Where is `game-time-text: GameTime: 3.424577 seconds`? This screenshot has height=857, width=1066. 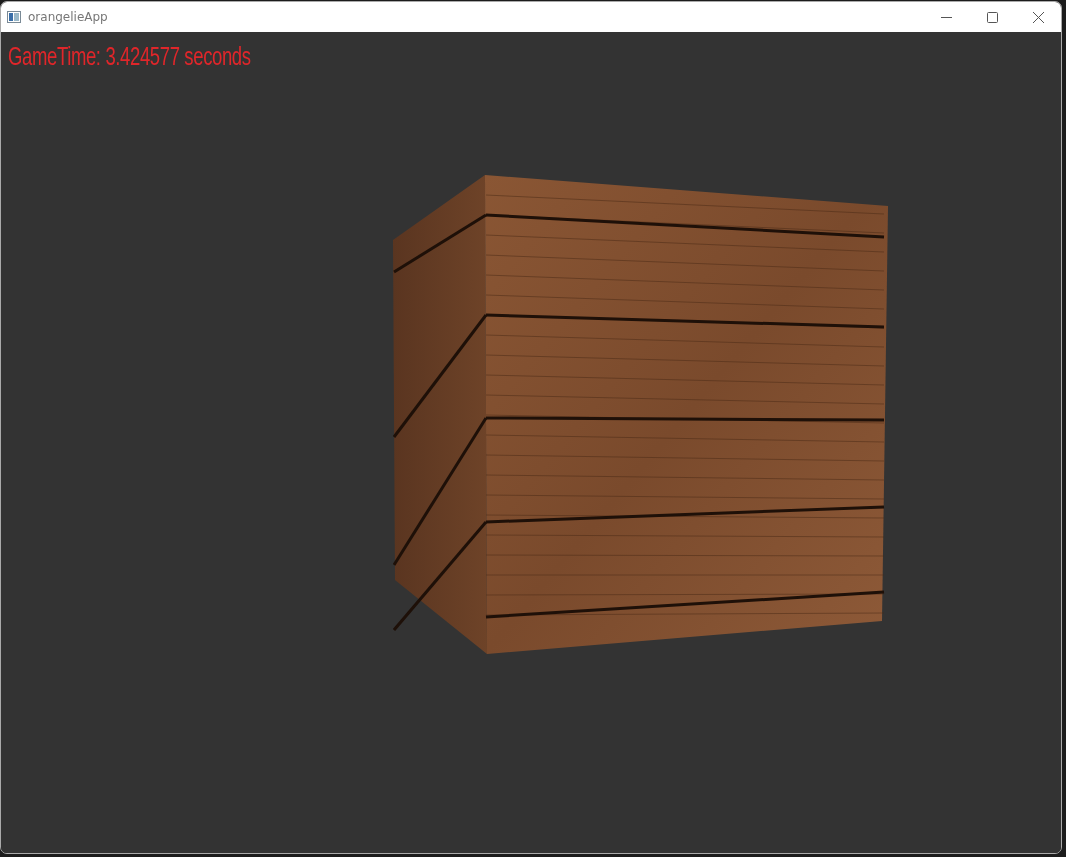 game-time-text: GameTime: 3.424577 seconds is located at coordinates (129, 56).